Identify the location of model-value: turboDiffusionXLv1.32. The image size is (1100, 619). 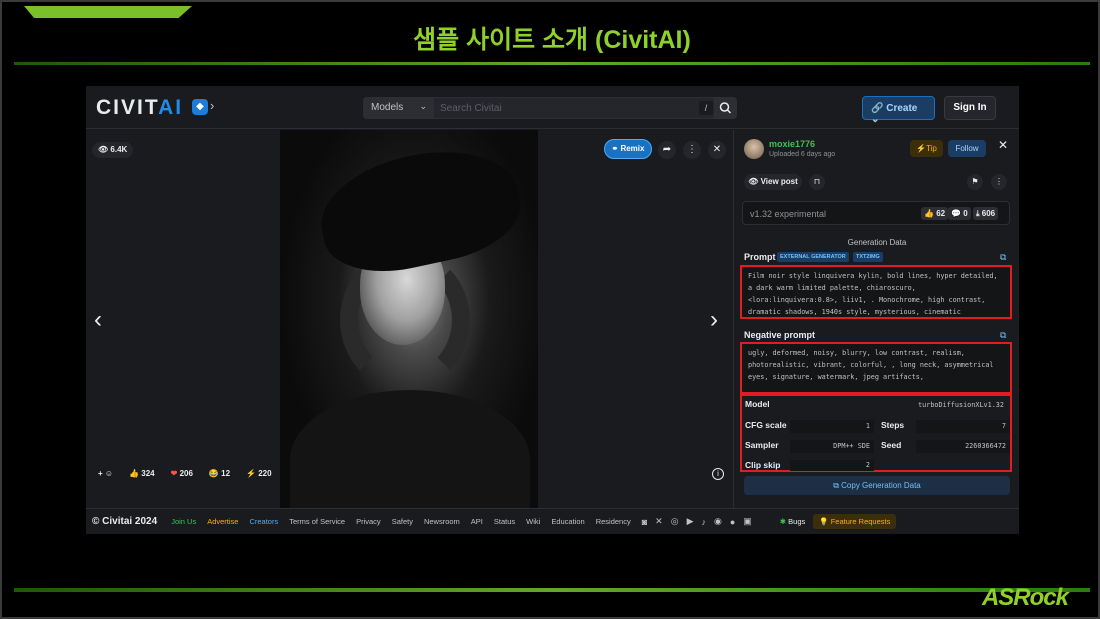
(897, 405).